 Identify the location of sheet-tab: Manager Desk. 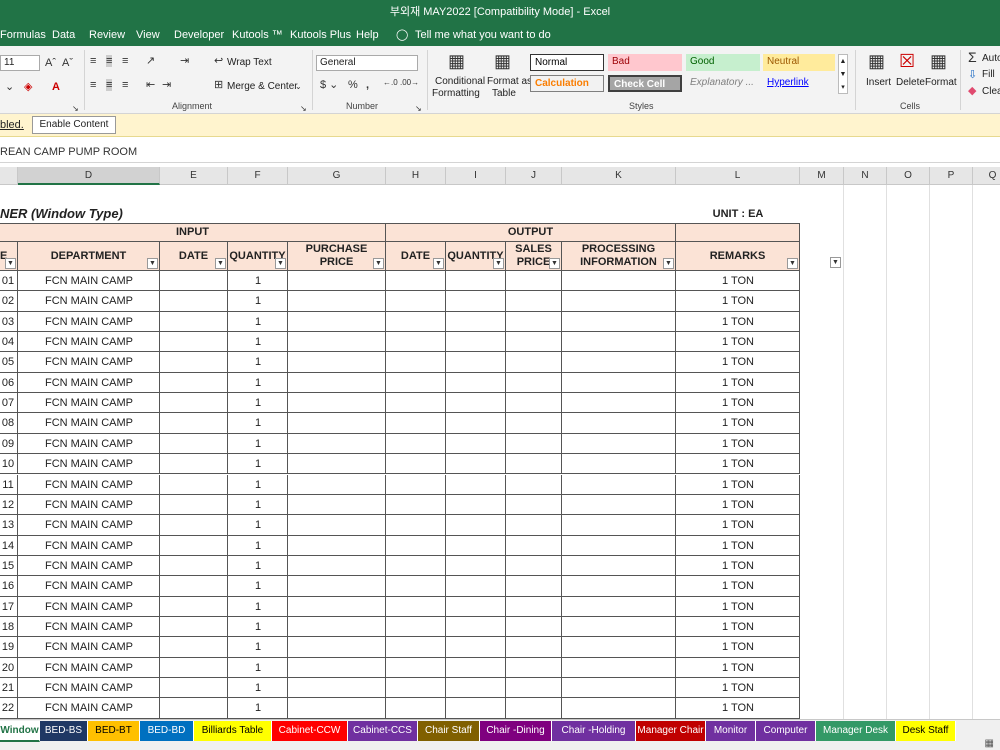
(856, 731).